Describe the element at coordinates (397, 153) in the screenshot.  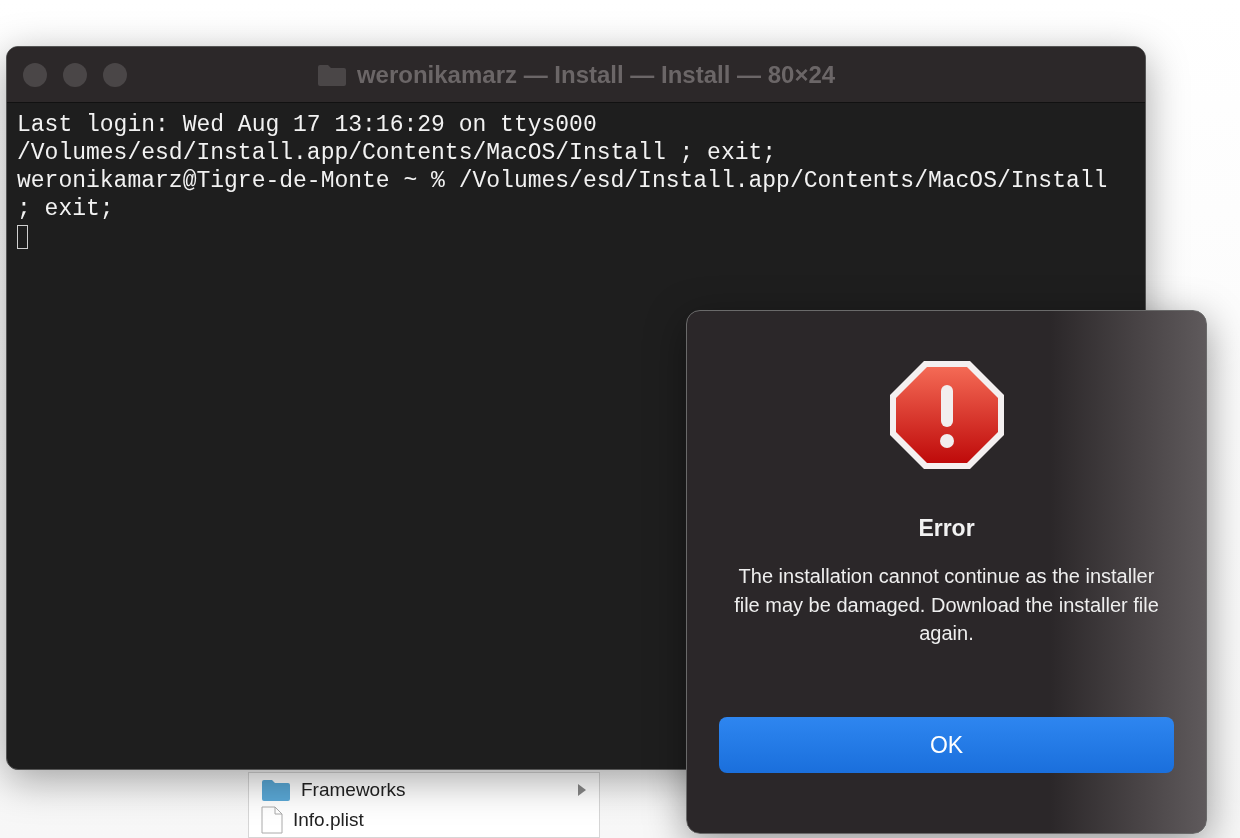
I see `terminal-line: /Volumes/esd/Install.app/Contents/MacOS/Install ; exit;` at that location.